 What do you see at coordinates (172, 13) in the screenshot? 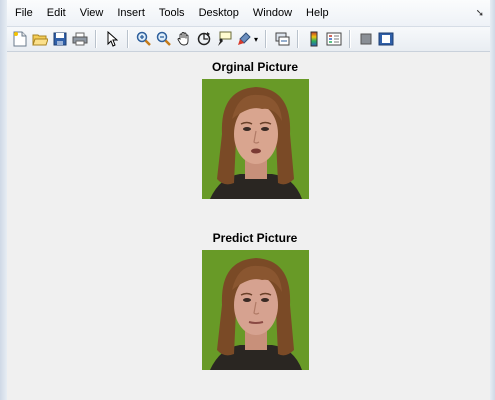
I see `menu-tools: Tools` at bounding box center [172, 13].